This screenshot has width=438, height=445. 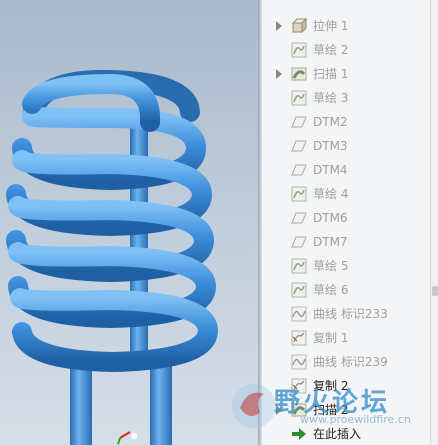 I want to click on tree-item-label: DTM2, so click(x=330, y=122).